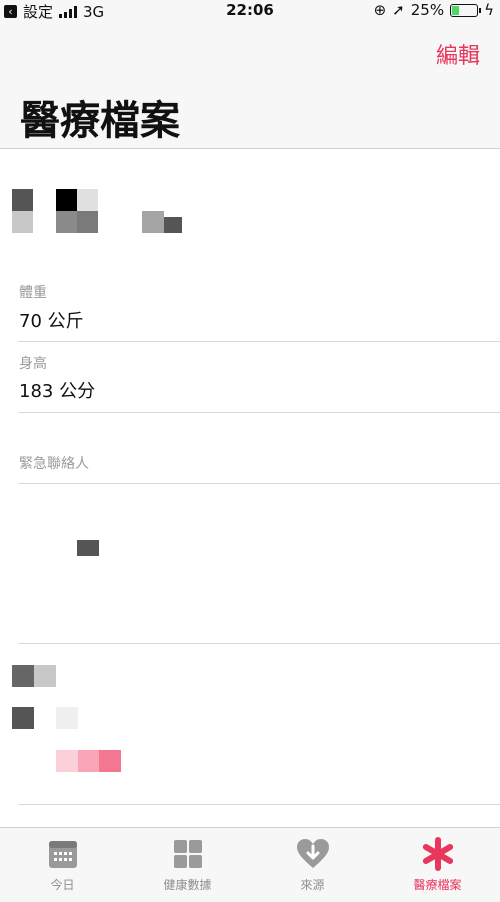  I want to click on emergency-contact-label: 緊急聯絡人, so click(54, 464).